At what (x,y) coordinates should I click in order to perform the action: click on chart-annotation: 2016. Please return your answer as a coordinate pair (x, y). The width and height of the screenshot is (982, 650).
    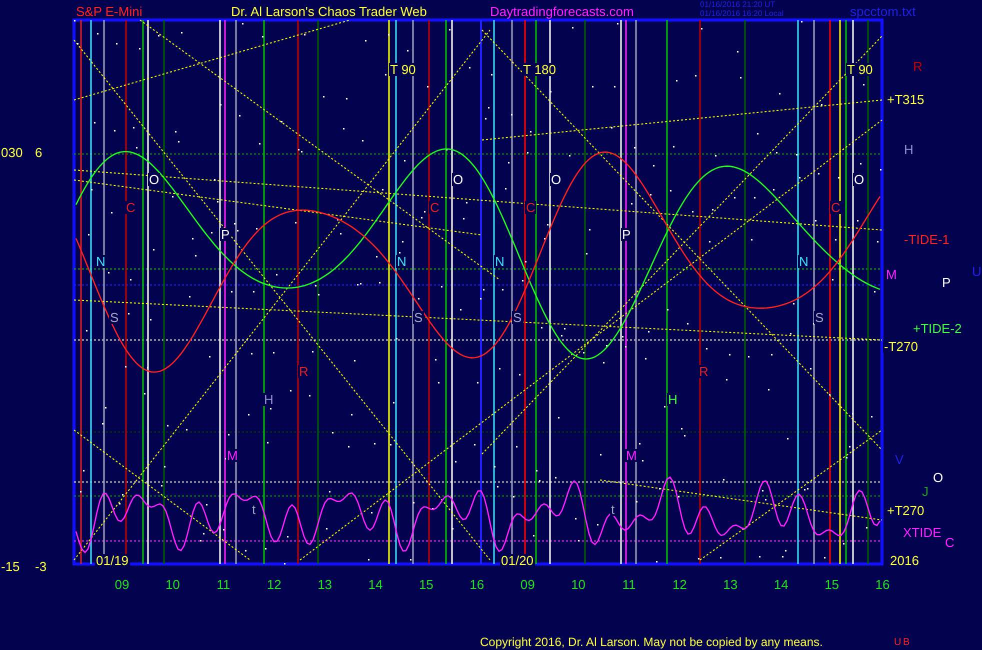
    Looking at the image, I should click on (904, 560).